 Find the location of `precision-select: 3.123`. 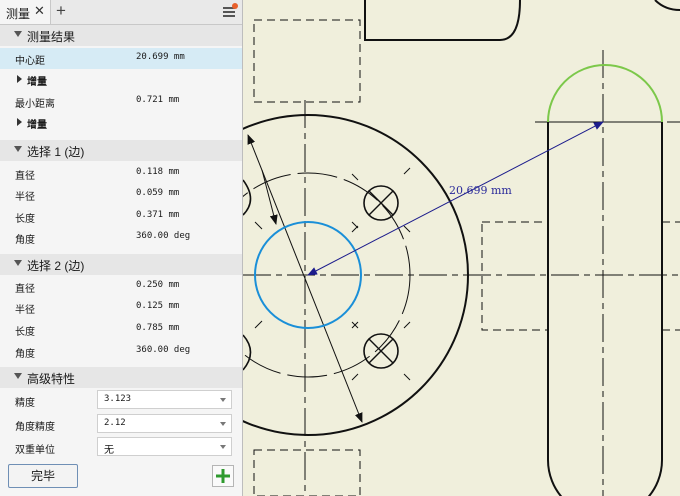

precision-select: 3.123 is located at coordinates (164, 399).